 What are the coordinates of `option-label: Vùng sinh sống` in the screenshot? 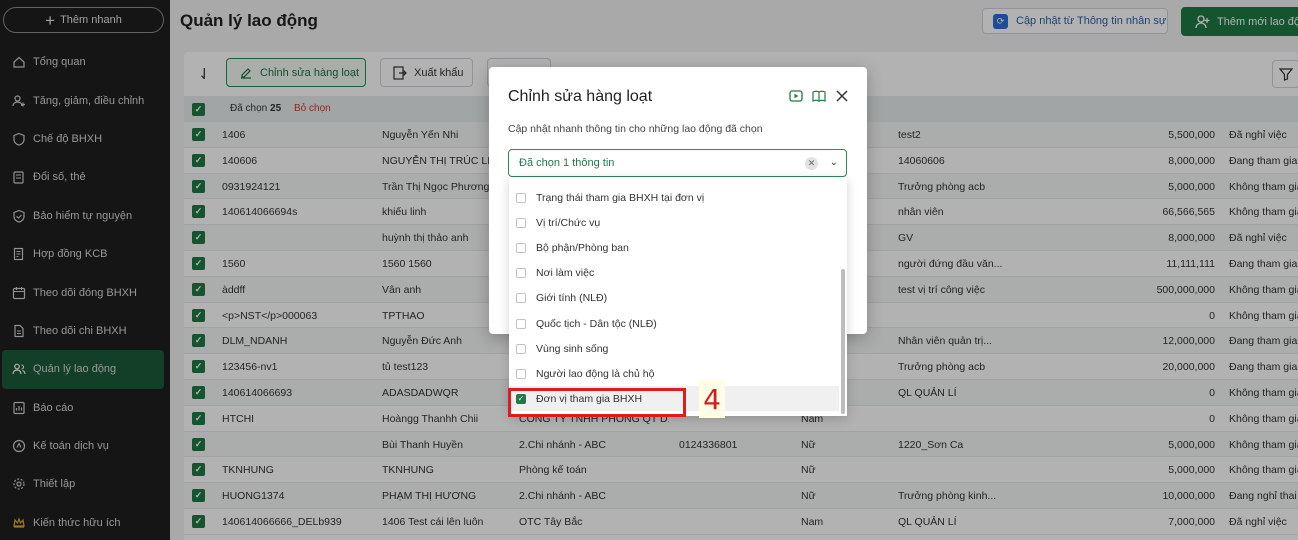 It's located at (572, 348).